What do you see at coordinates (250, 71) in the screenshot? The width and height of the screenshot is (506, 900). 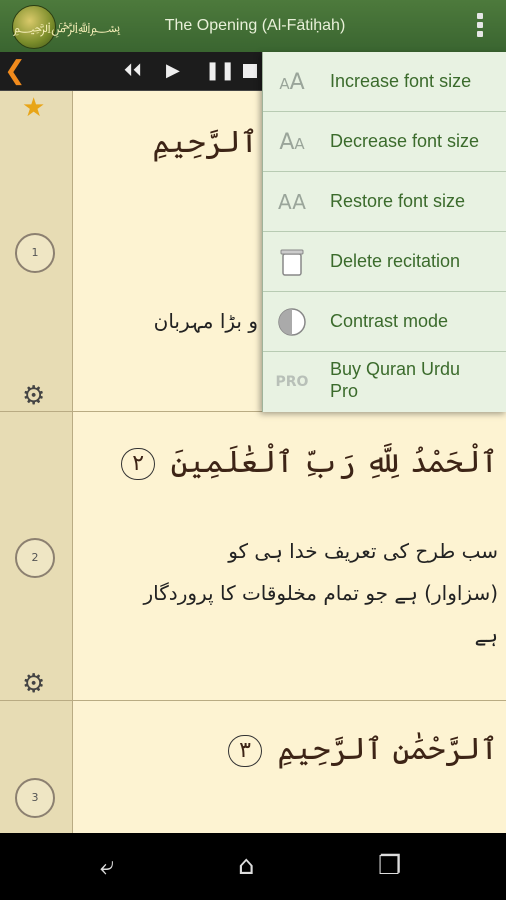 I see `stop-icon` at bounding box center [250, 71].